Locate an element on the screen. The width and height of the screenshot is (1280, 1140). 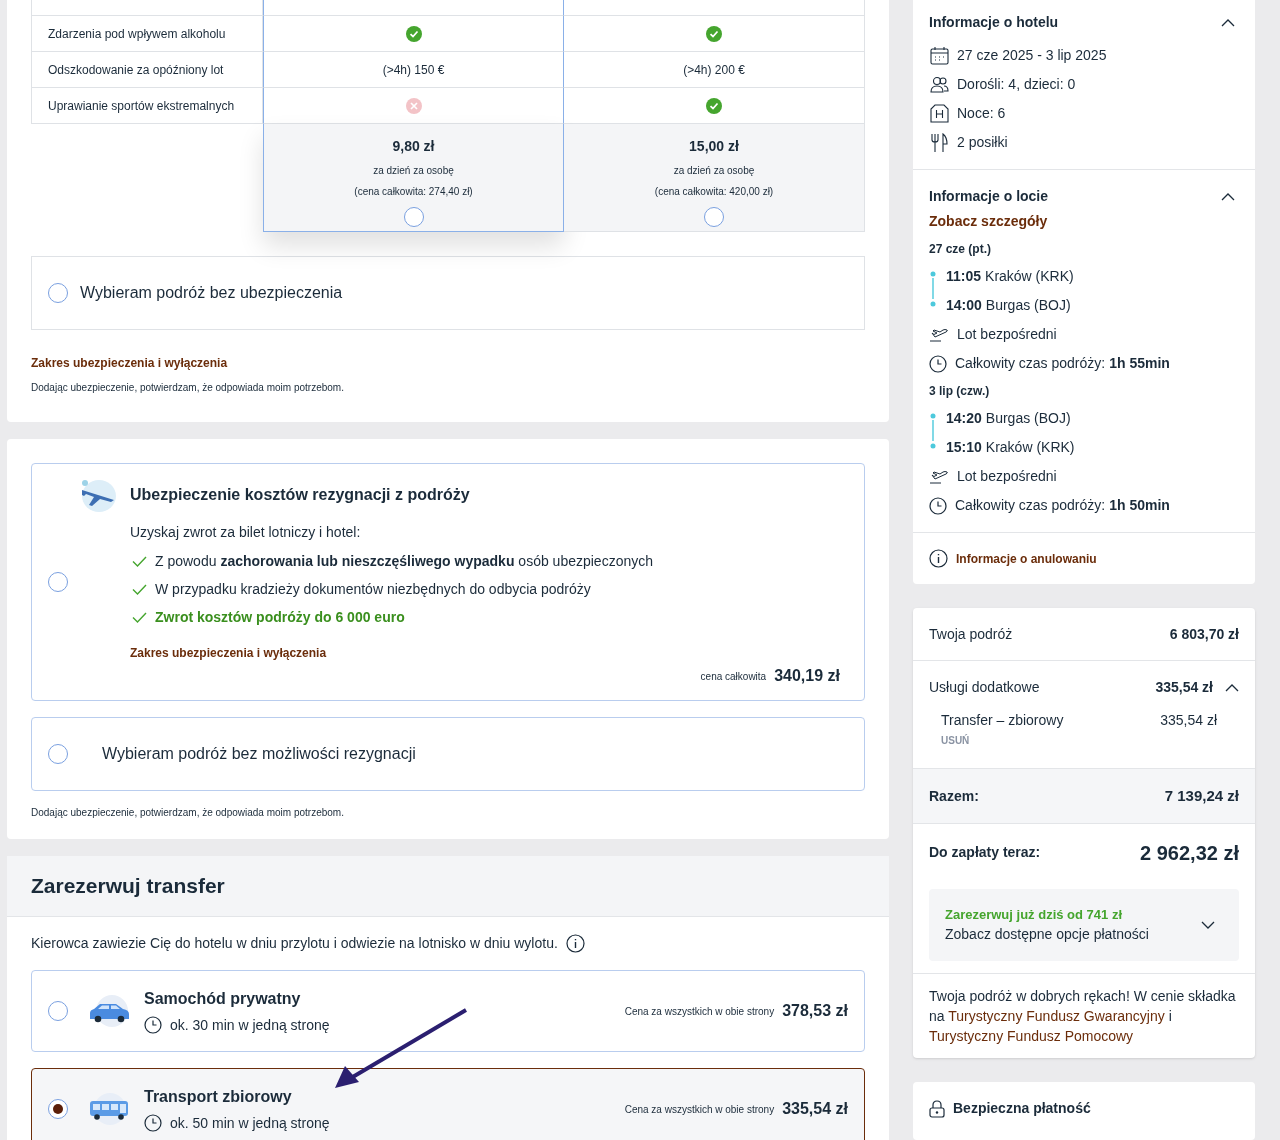
payment-options-panel: Zarezerwuj już dziś od 741 zł Zobacz dostępne opcje płatności is located at coordinates (1084, 925).